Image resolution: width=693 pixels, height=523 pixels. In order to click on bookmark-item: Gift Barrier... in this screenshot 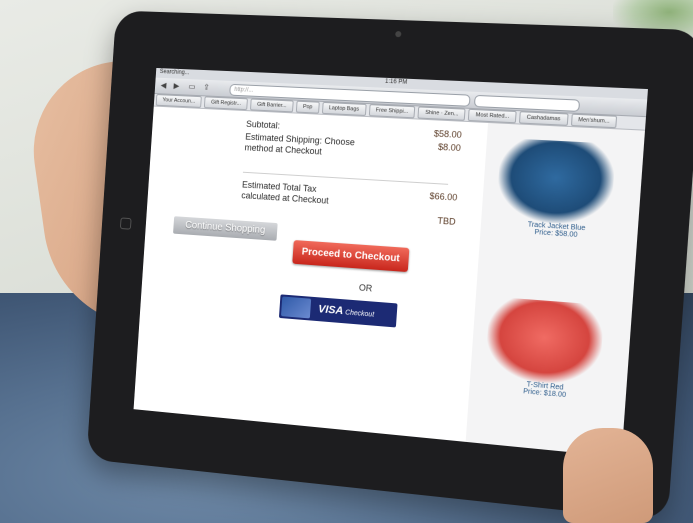, I will do `click(272, 105)`.